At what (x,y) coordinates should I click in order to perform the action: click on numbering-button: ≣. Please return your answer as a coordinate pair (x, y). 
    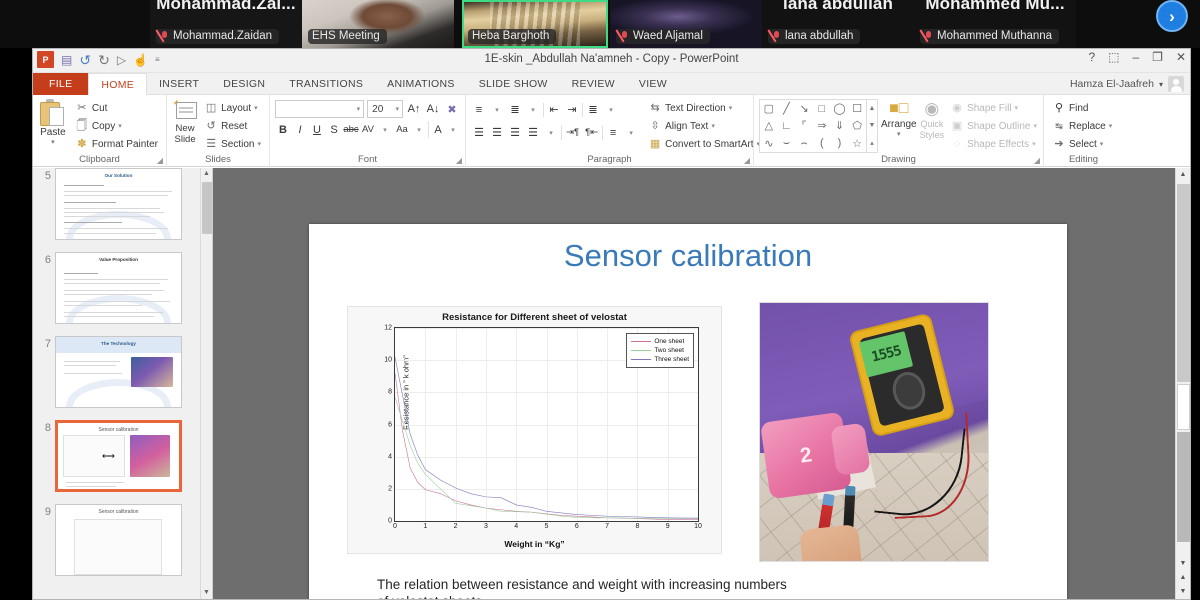
    Looking at the image, I should click on (515, 109).